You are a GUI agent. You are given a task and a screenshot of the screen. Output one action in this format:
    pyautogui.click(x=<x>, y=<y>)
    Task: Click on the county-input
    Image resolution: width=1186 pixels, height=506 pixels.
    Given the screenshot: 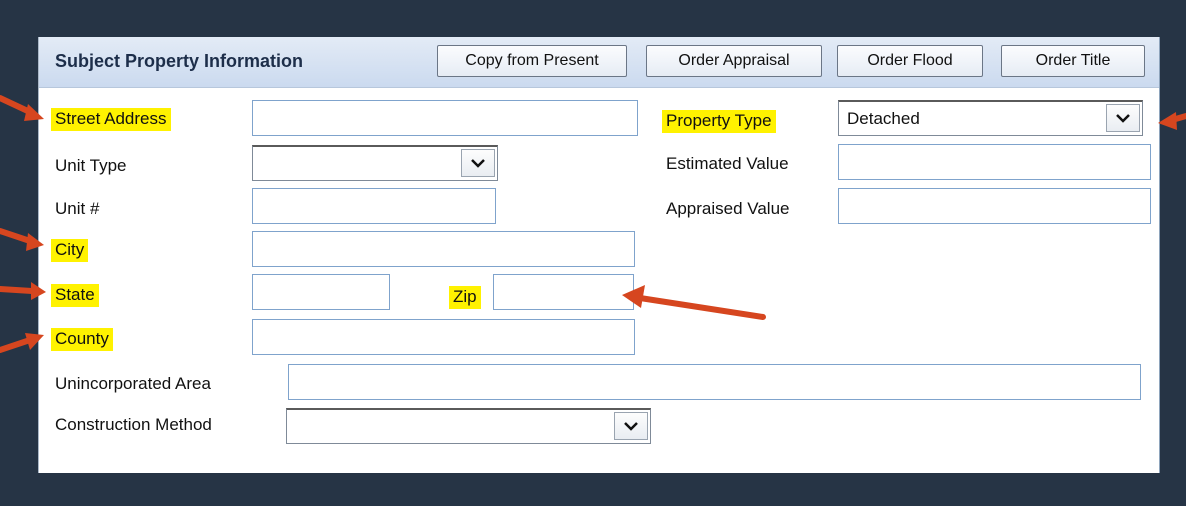 What is the action you would take?
    pyautogui.click(x=443, y=337)
    